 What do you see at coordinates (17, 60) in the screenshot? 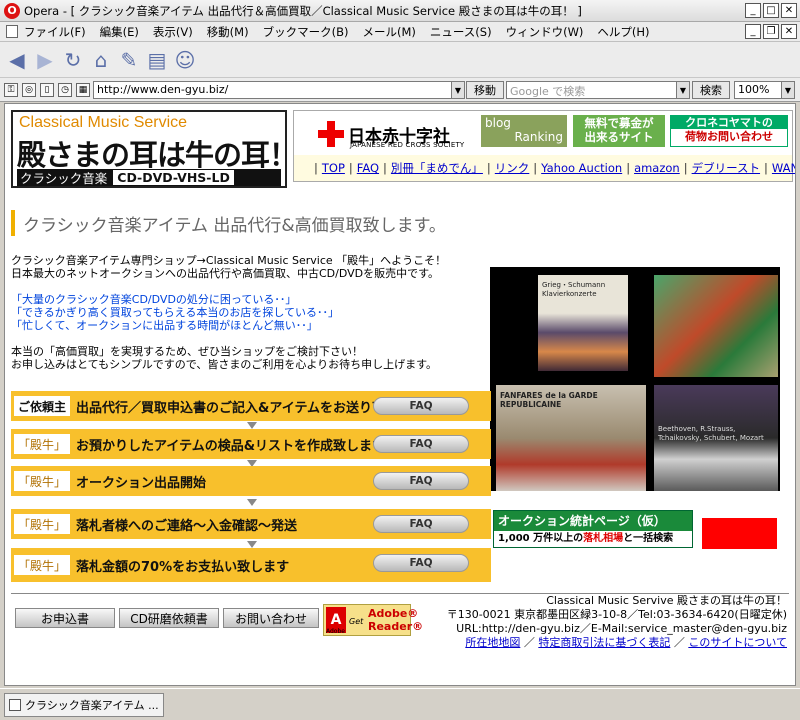
I see `back-icon: ◀` at bounding box center [17, 60].